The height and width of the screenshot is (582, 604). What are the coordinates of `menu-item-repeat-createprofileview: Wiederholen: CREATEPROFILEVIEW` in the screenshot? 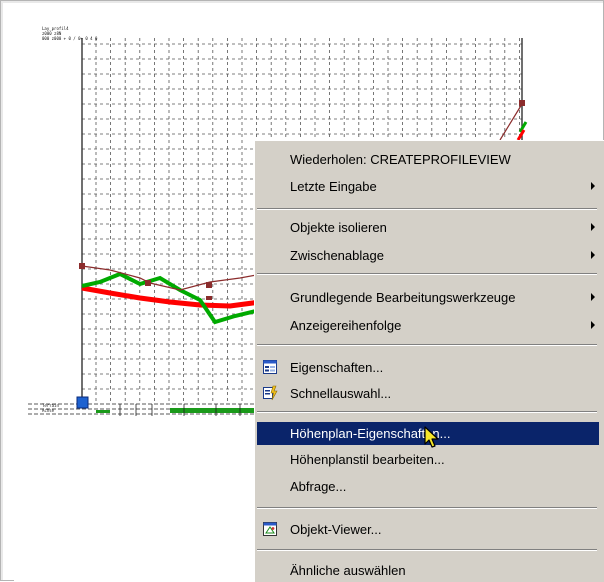 It's located at (427, 159).